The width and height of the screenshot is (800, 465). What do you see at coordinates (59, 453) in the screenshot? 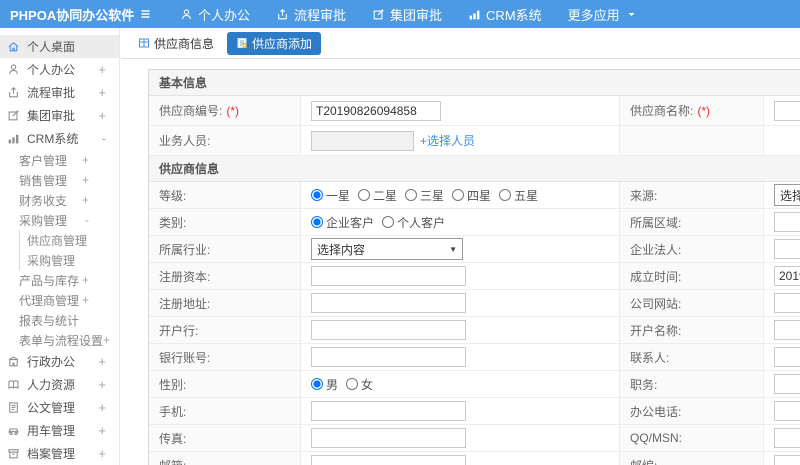
I see `sidebar-item-archive-mgmt: 档案管理 +` at bounding box center [59, 453].